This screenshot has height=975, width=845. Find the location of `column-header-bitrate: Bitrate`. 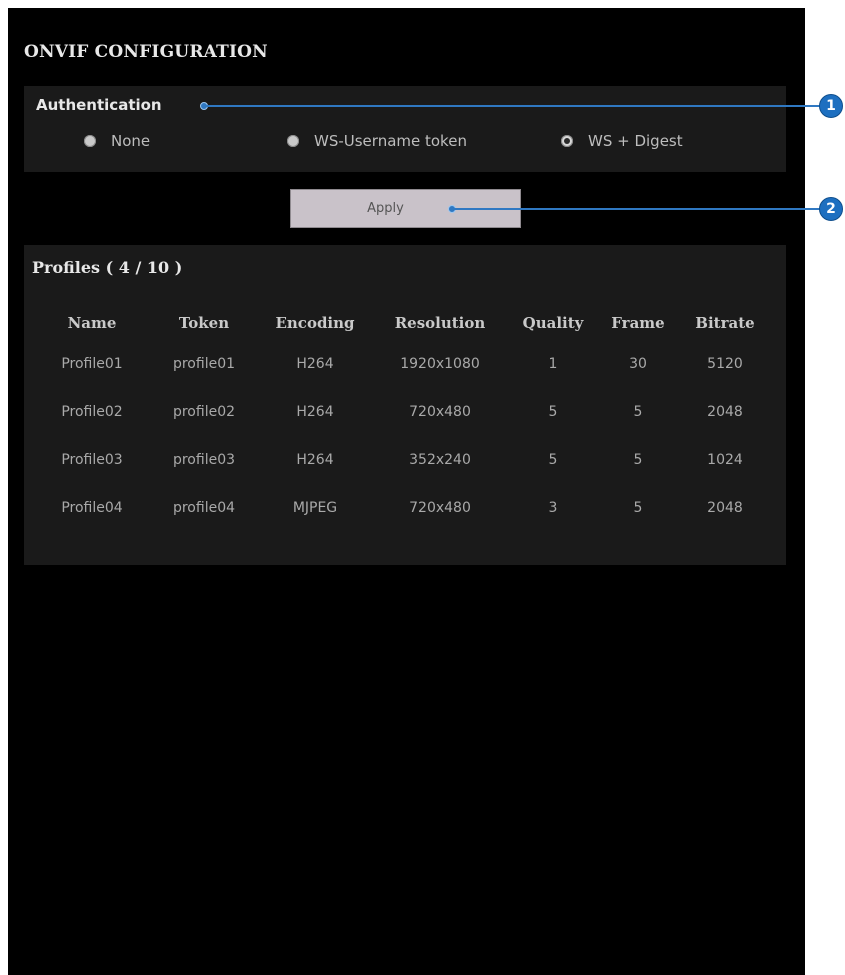

column-header-bitrate: Bitrate is located at coordinates (725, 323).